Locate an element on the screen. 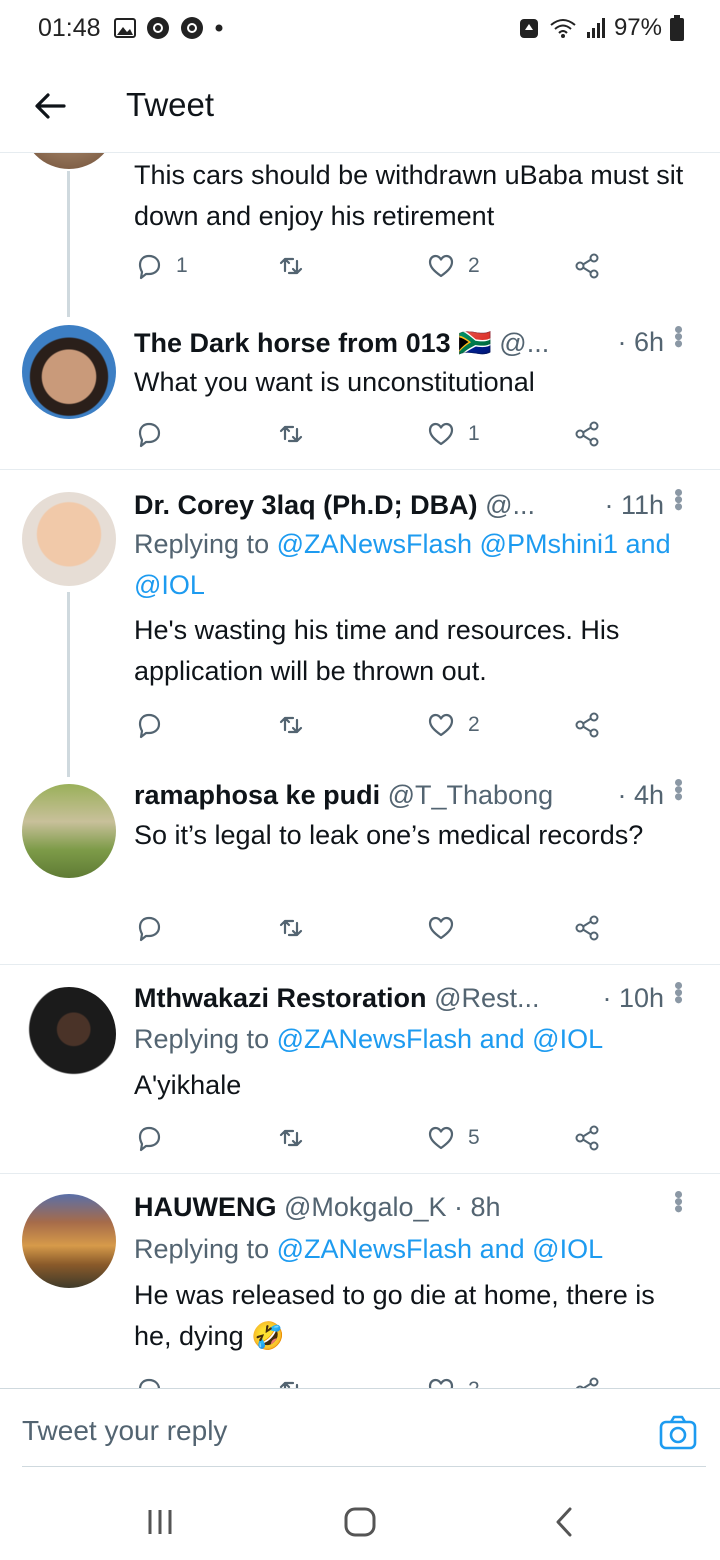  reply-composer: Tweet your reply is located at coordinates (360, 1429).